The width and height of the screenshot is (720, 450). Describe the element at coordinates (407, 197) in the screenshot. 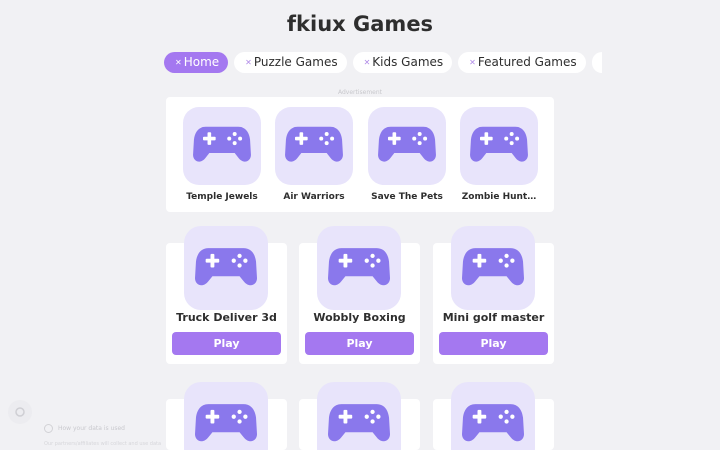

I see `game-title: Save The Pets` at that location.